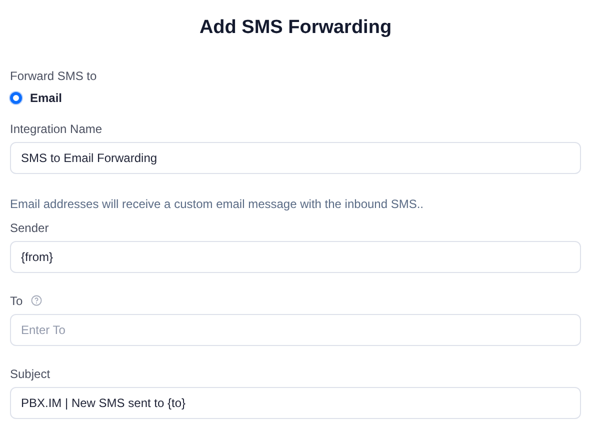 The height and width of the screenshot is (424, 589). I want to click on field-label: Sender, so click(29, 227).